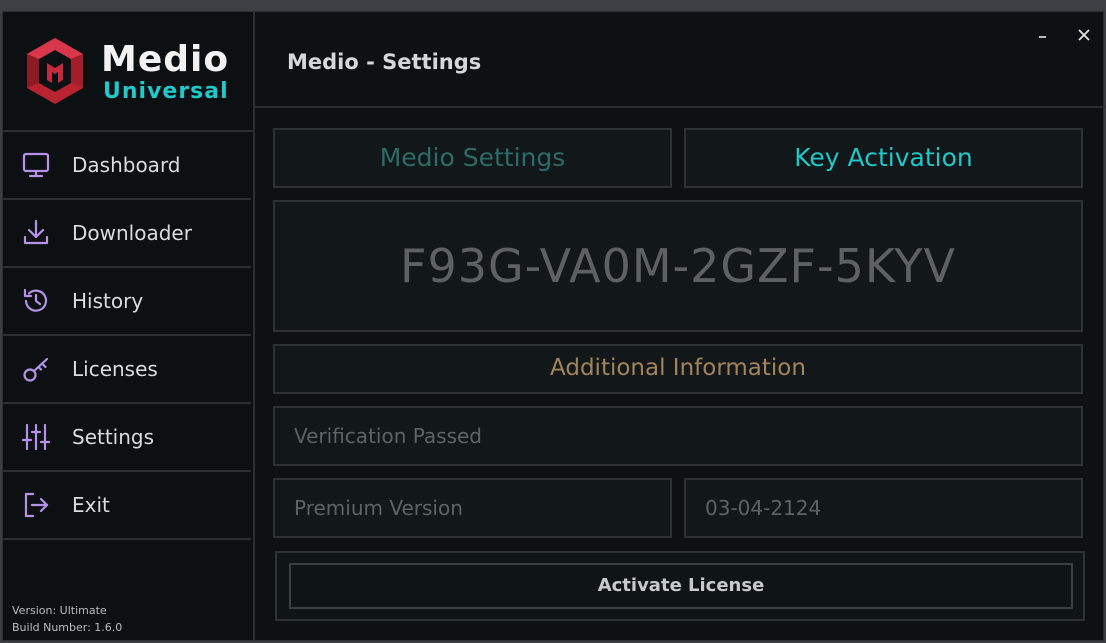 The height and width of the screenshot is (643, 1106). What do you see at coordinates (678, 369) in the screenshot?
I see `additional-info-heading: Additional Information` at bounding box center [678, 369].